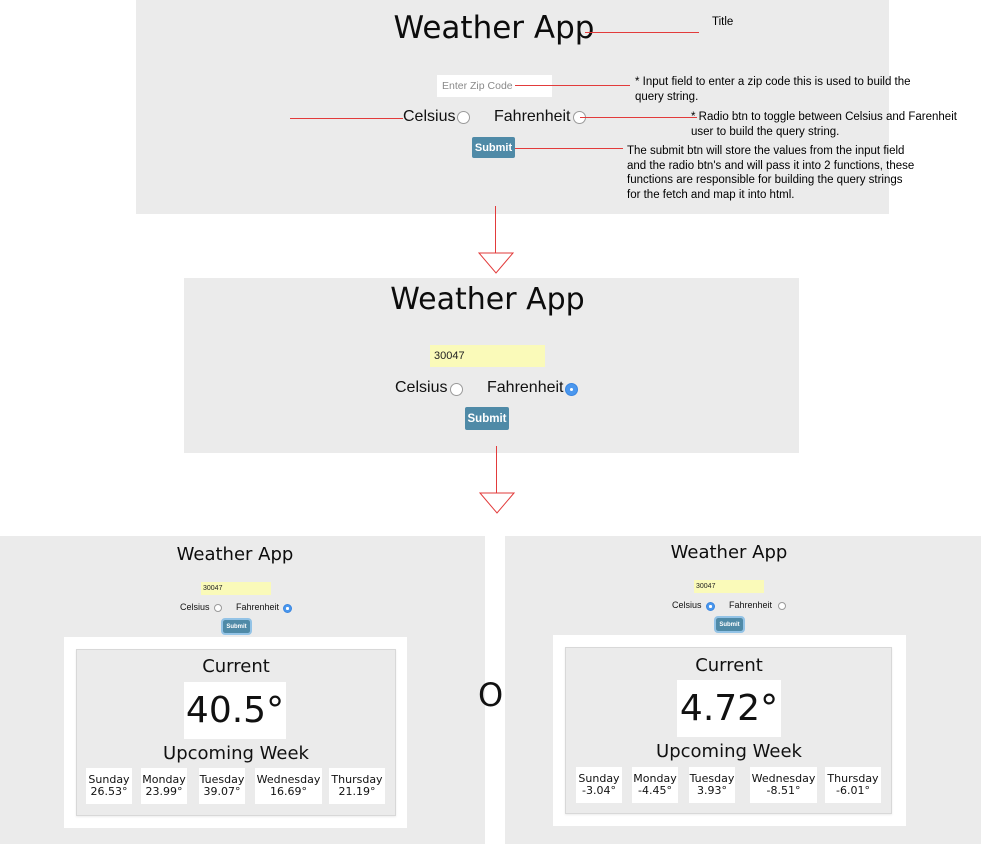 The image size is (981, 844). I want to click on title-callout-line, so click(642, 32).